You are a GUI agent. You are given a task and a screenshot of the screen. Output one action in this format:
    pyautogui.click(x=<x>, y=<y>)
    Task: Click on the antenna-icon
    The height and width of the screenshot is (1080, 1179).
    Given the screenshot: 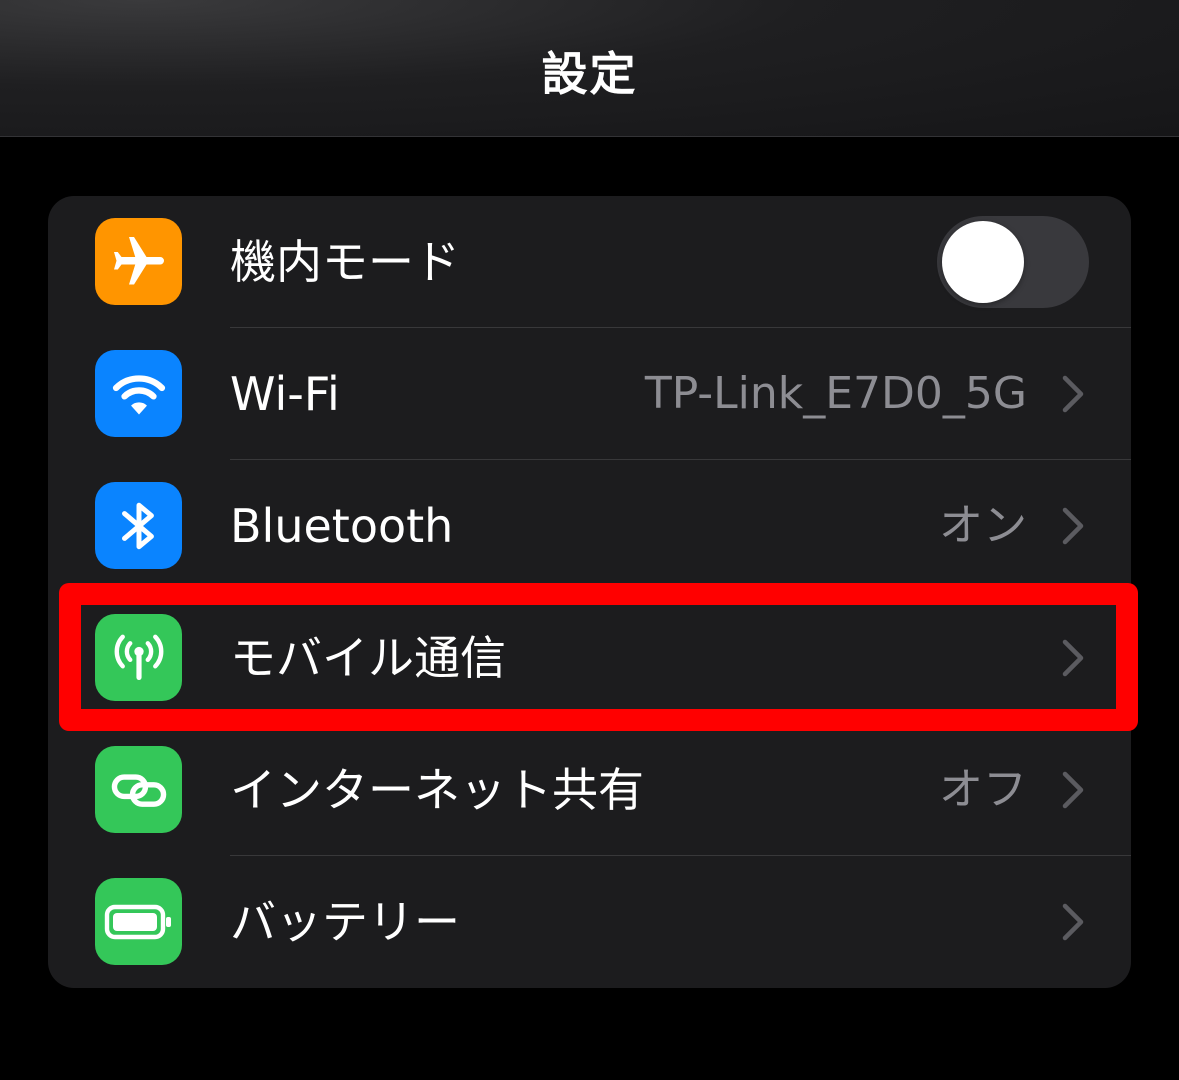 What is the action you would take?
    pyautogui.click(x=138, y=657)
    